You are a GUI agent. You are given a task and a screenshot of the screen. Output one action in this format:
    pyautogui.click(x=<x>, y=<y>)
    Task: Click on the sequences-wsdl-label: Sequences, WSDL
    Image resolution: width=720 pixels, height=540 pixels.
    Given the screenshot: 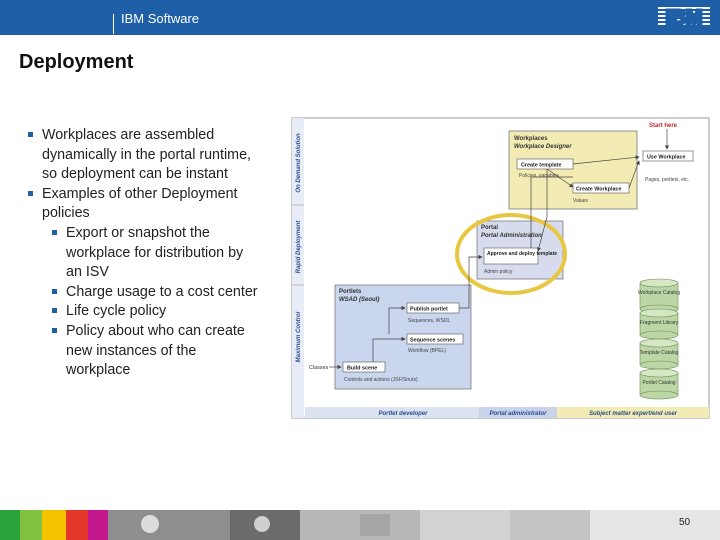 What is the action you would take?
    pyautogui.click(x=429, y=321)
    